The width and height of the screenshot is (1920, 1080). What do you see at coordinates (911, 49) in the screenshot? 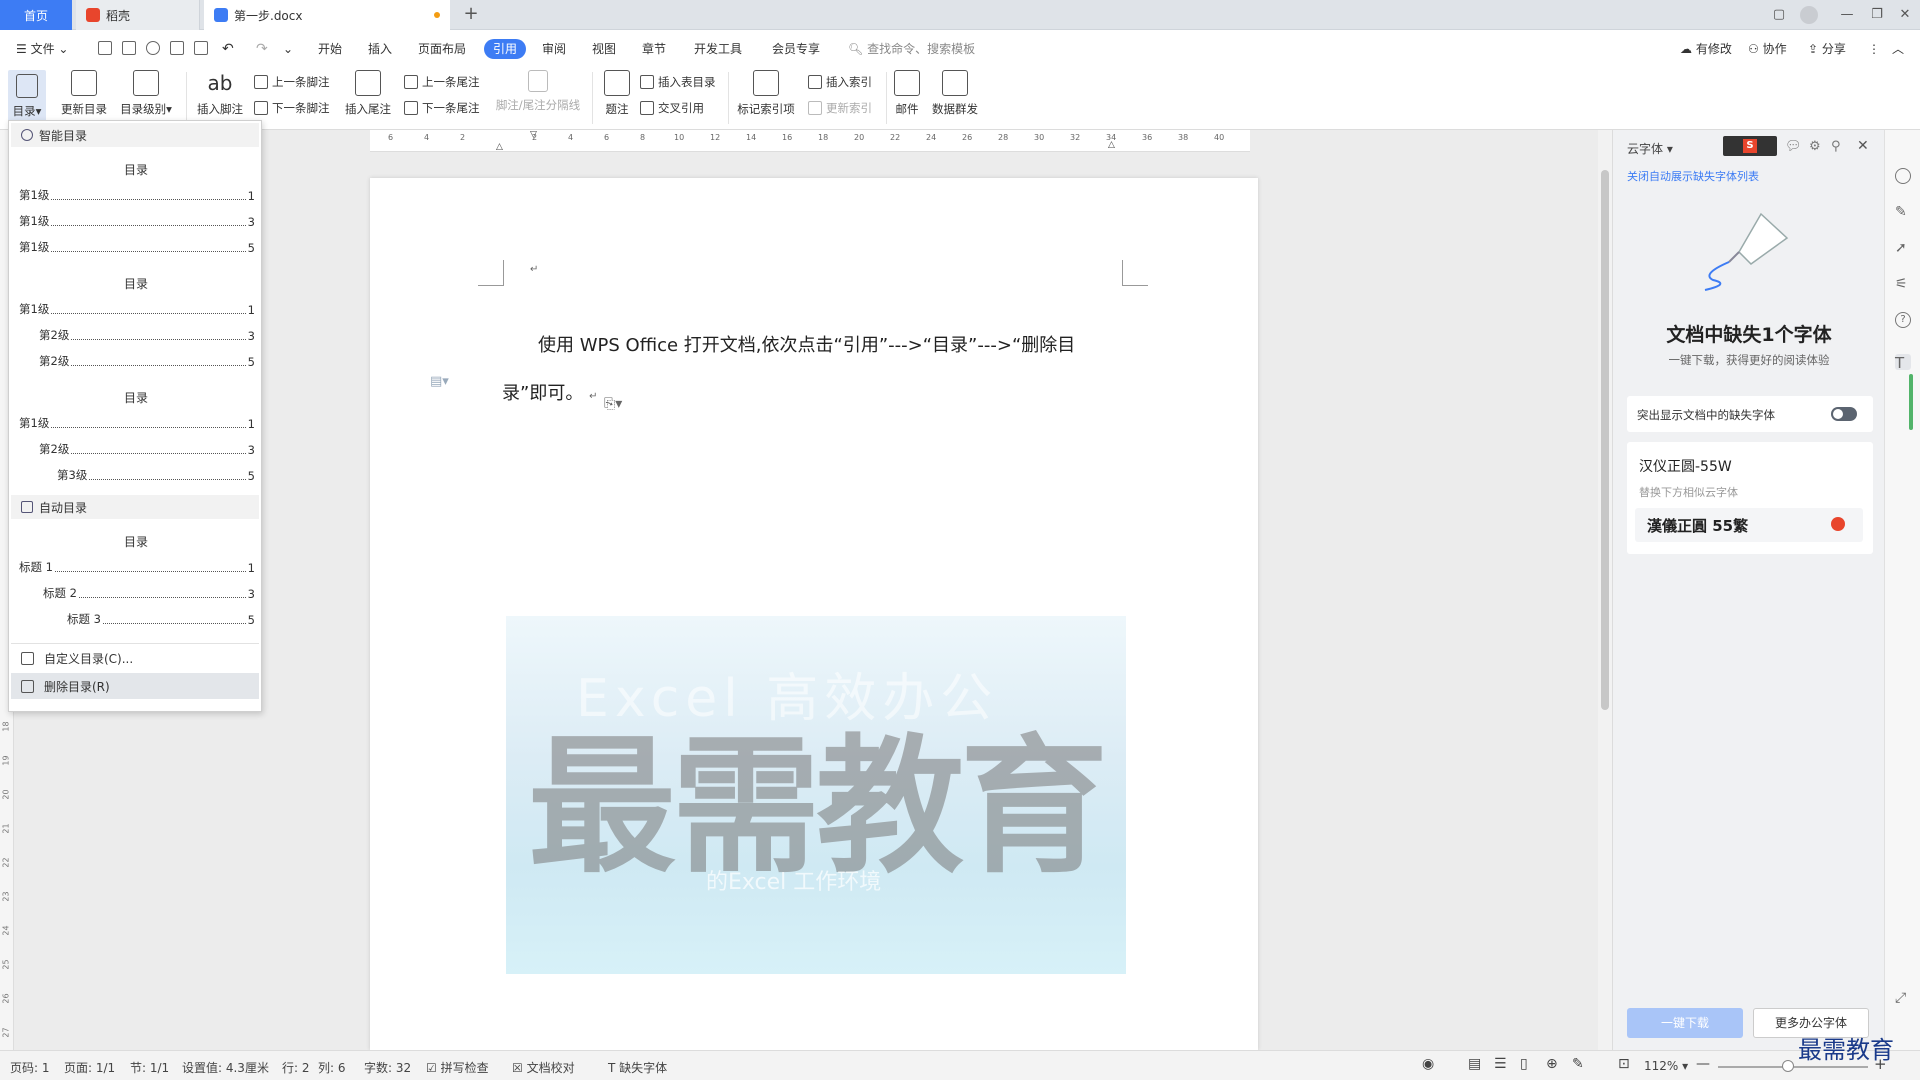
I see `command-search: 🔍︎ 查找命令、搜索模板` at bounding box center [911, 49].